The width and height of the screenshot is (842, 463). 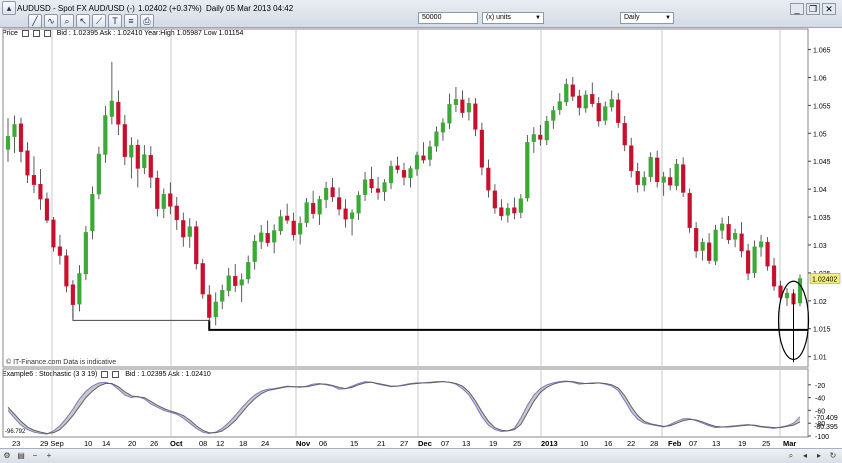 What do you see at coordinates (154, 443) in the screenshot?
I see `x-tick-label: 26` at bounding box center [154, 443].